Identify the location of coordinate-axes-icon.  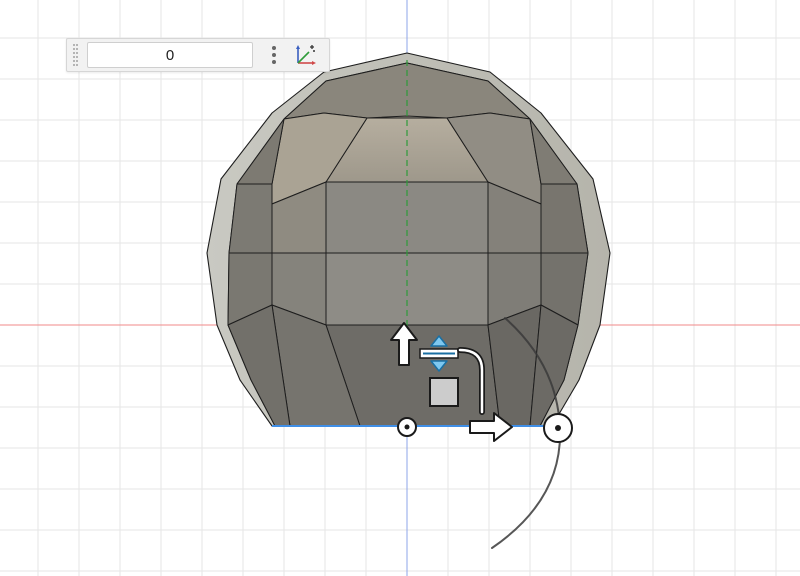
(306, 55).